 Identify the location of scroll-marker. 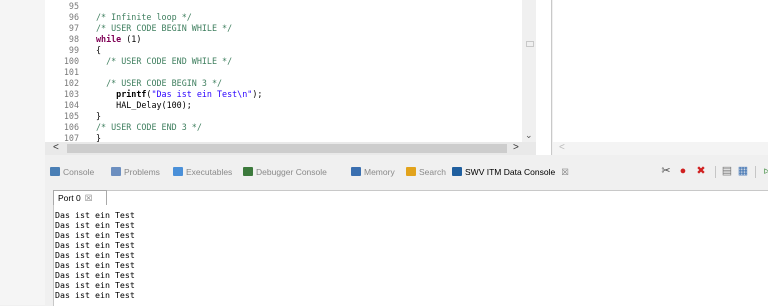
(530, 44).